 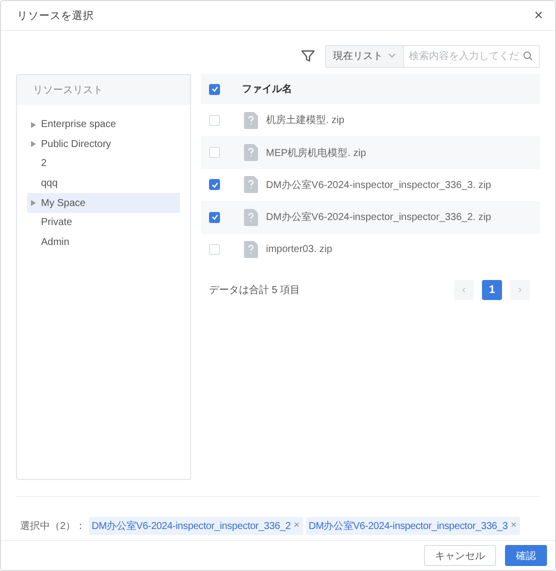 I want to click on file-name: 机房土建模型. zip, so click(x=305, y=121).